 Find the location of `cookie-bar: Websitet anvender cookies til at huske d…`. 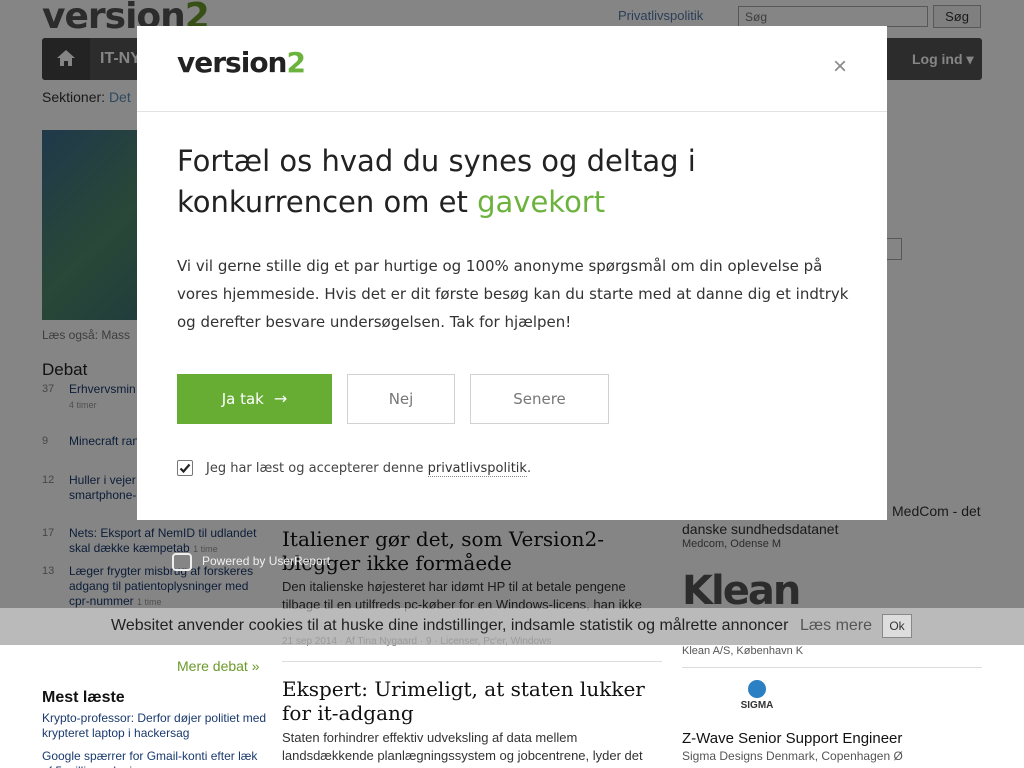

cookie-bar: Websitet anvender cookies til at huske d… is located at coordinates (512, 626).